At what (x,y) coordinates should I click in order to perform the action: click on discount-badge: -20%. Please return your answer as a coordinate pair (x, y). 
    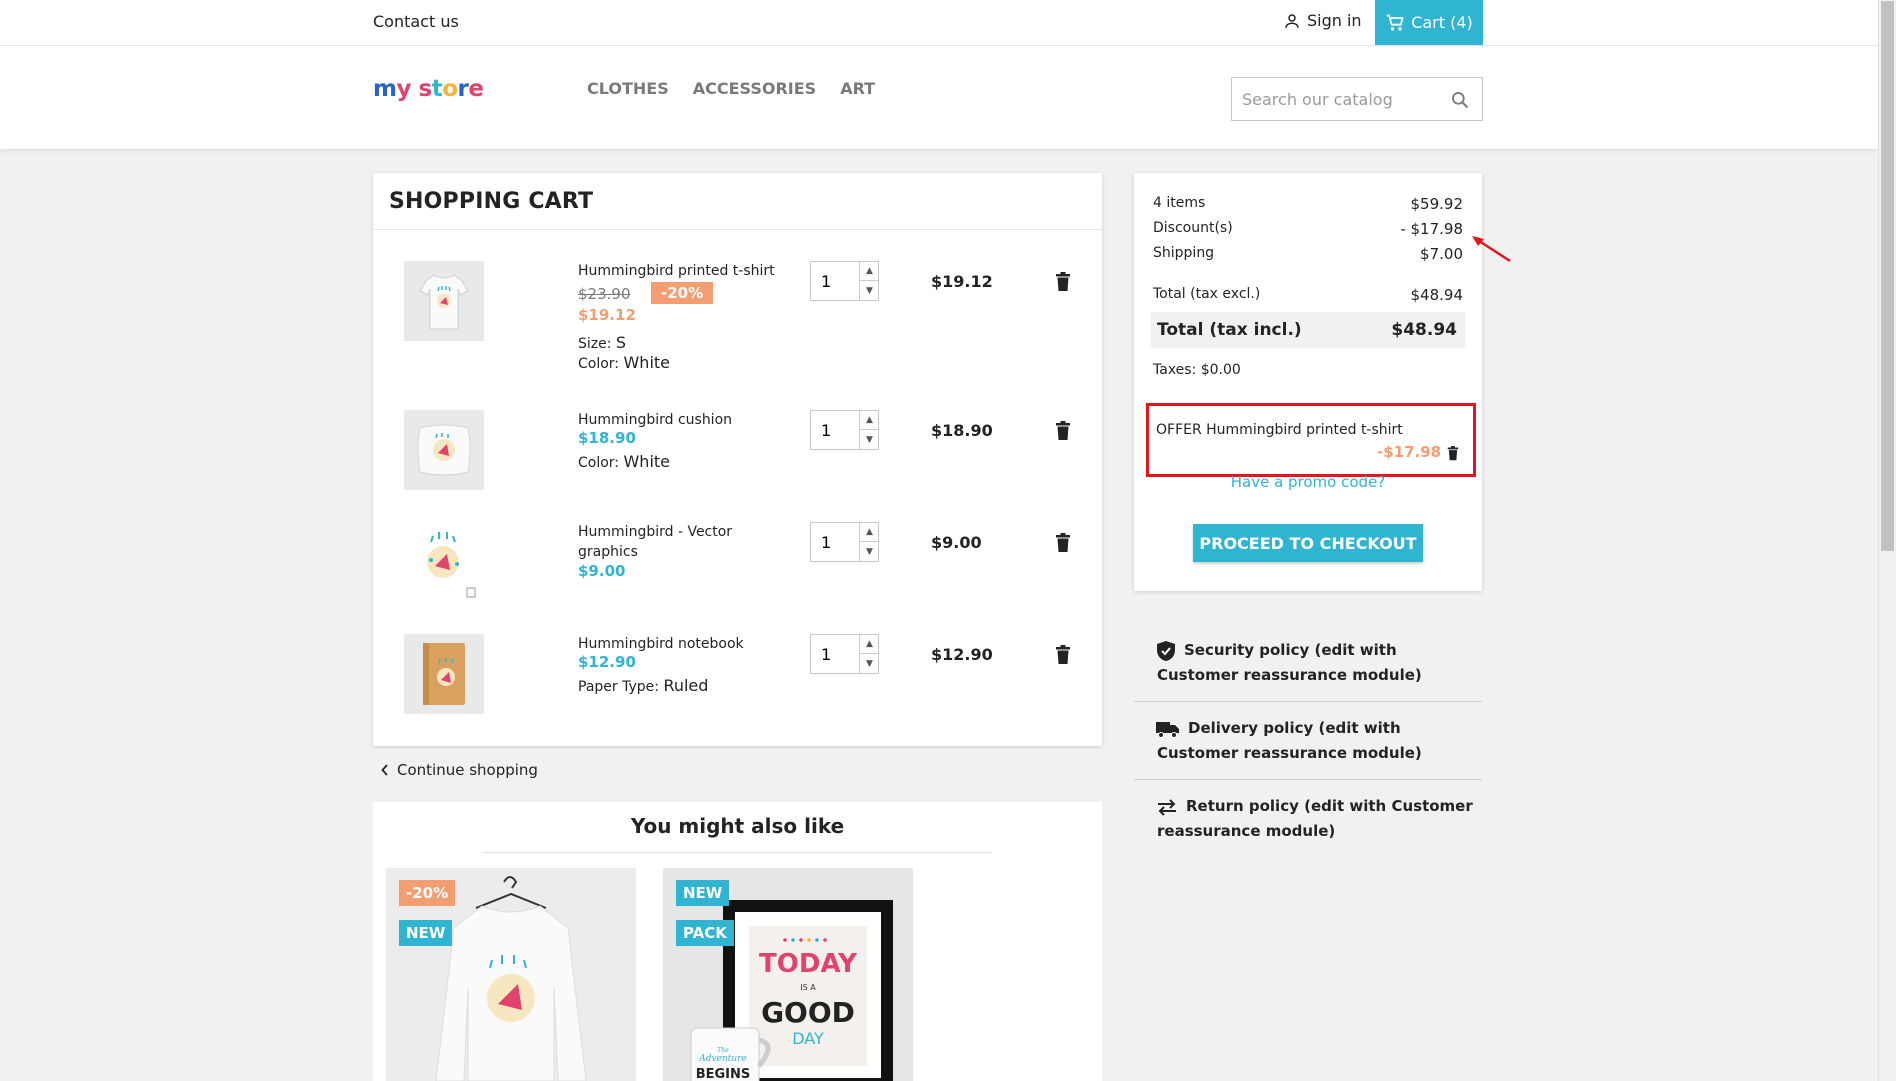
    Looking at the image, I should click on (682, 293).